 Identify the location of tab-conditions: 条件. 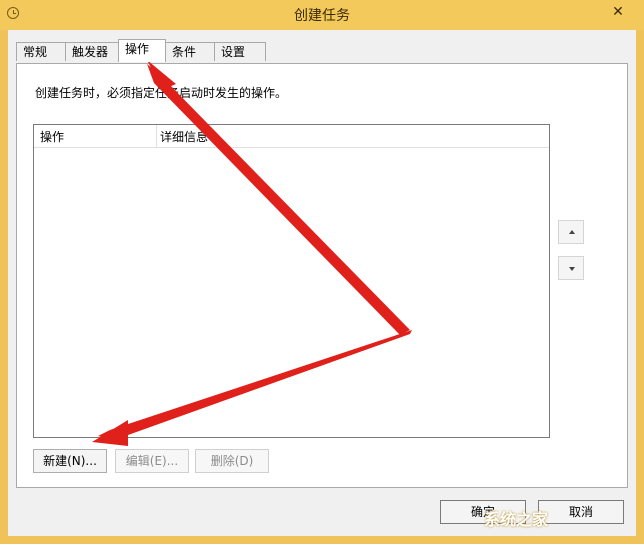
(190, 51).